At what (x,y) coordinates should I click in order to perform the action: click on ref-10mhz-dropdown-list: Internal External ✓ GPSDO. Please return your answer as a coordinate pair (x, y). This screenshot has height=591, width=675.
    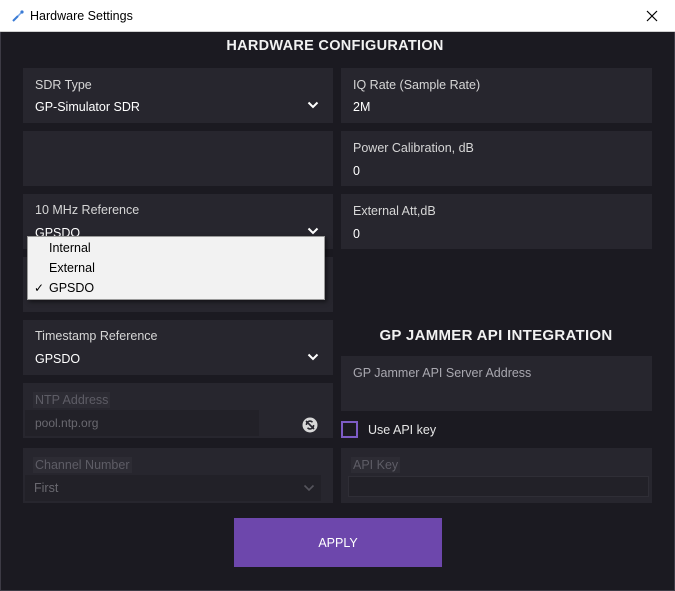
    Looking at the image, I should click on (176, 268).